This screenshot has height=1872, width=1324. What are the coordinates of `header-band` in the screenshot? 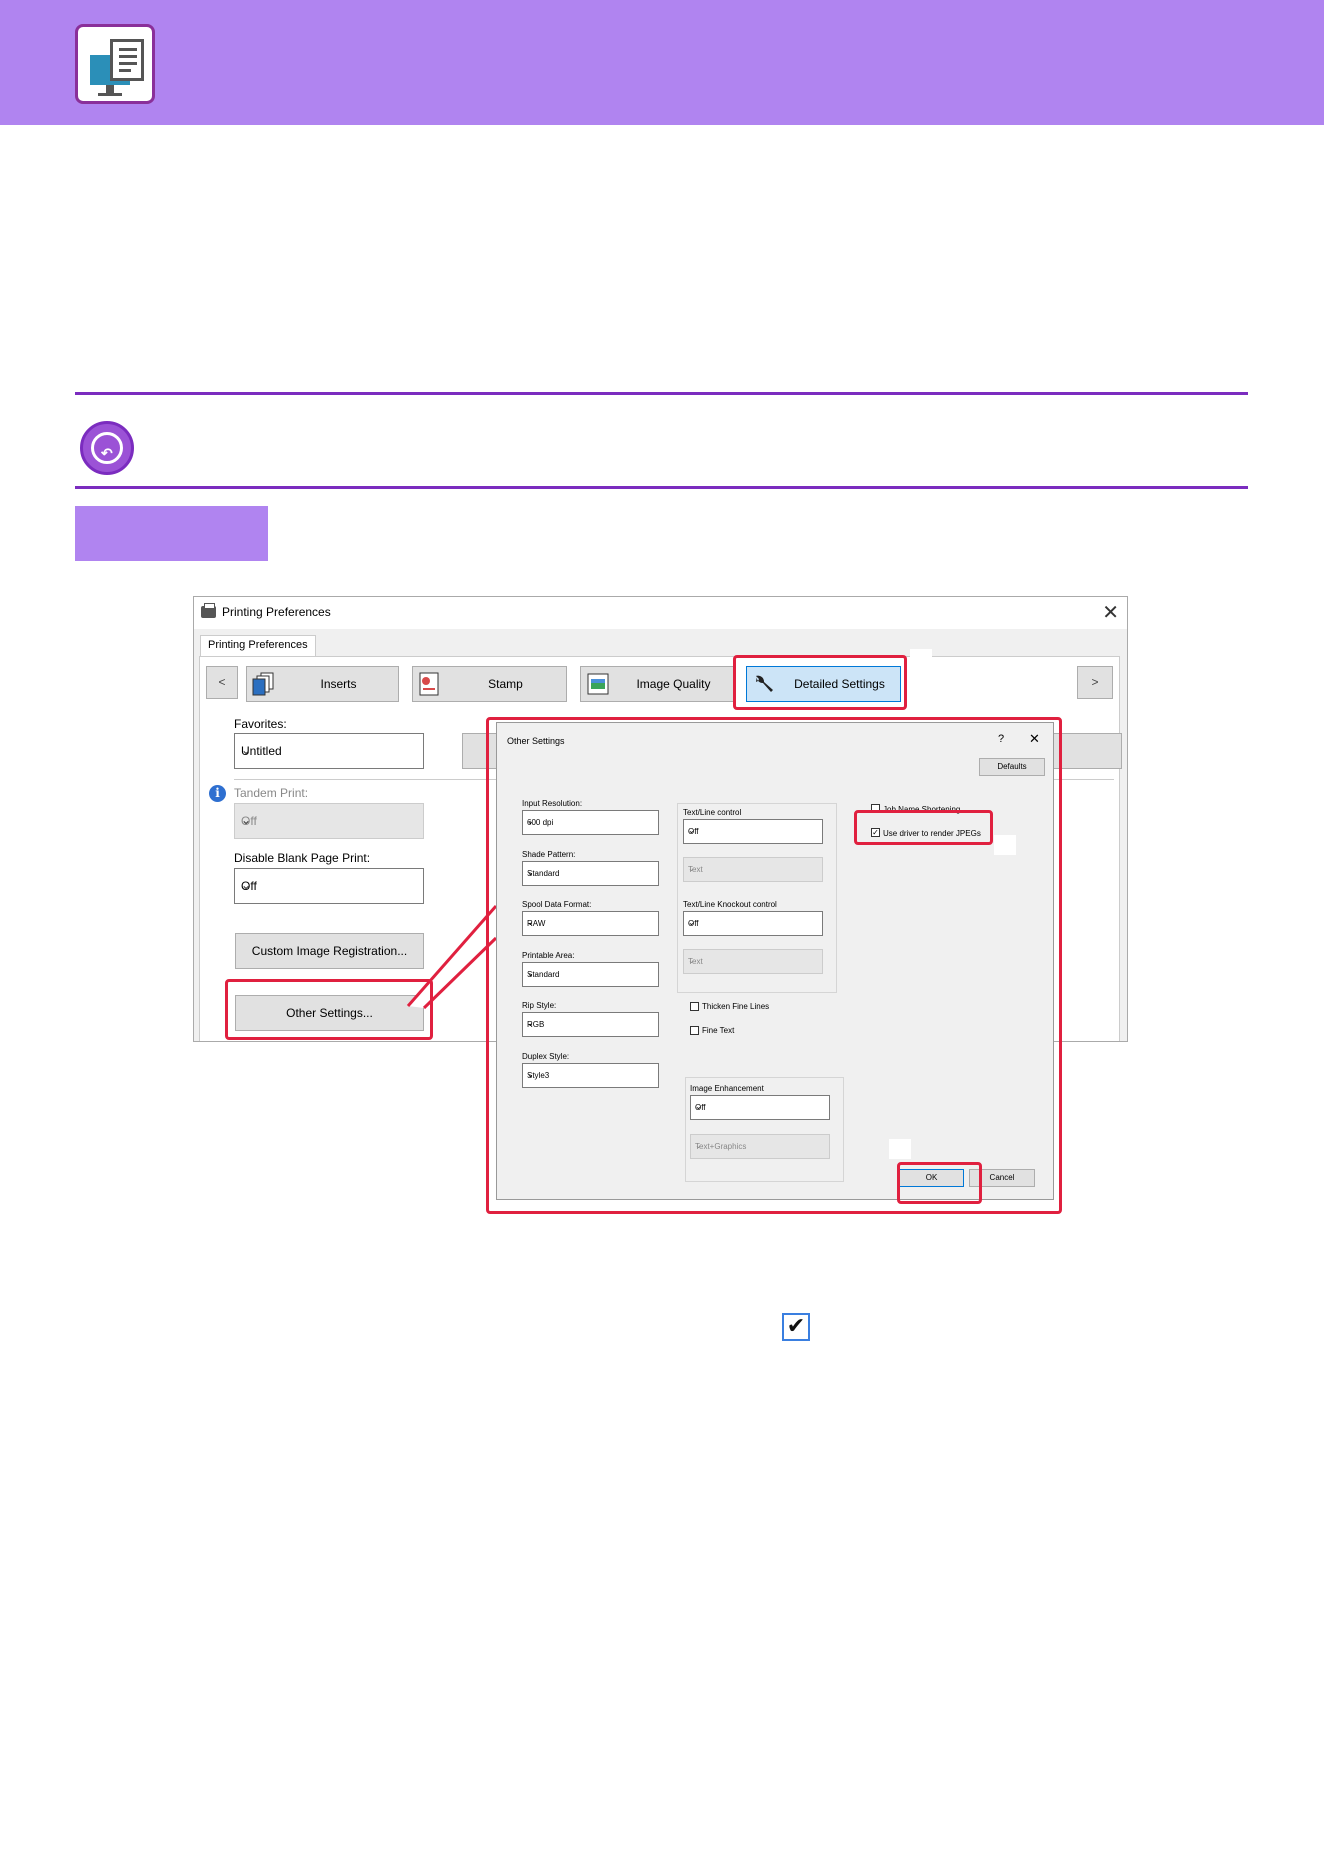 It's located at (662, 62).